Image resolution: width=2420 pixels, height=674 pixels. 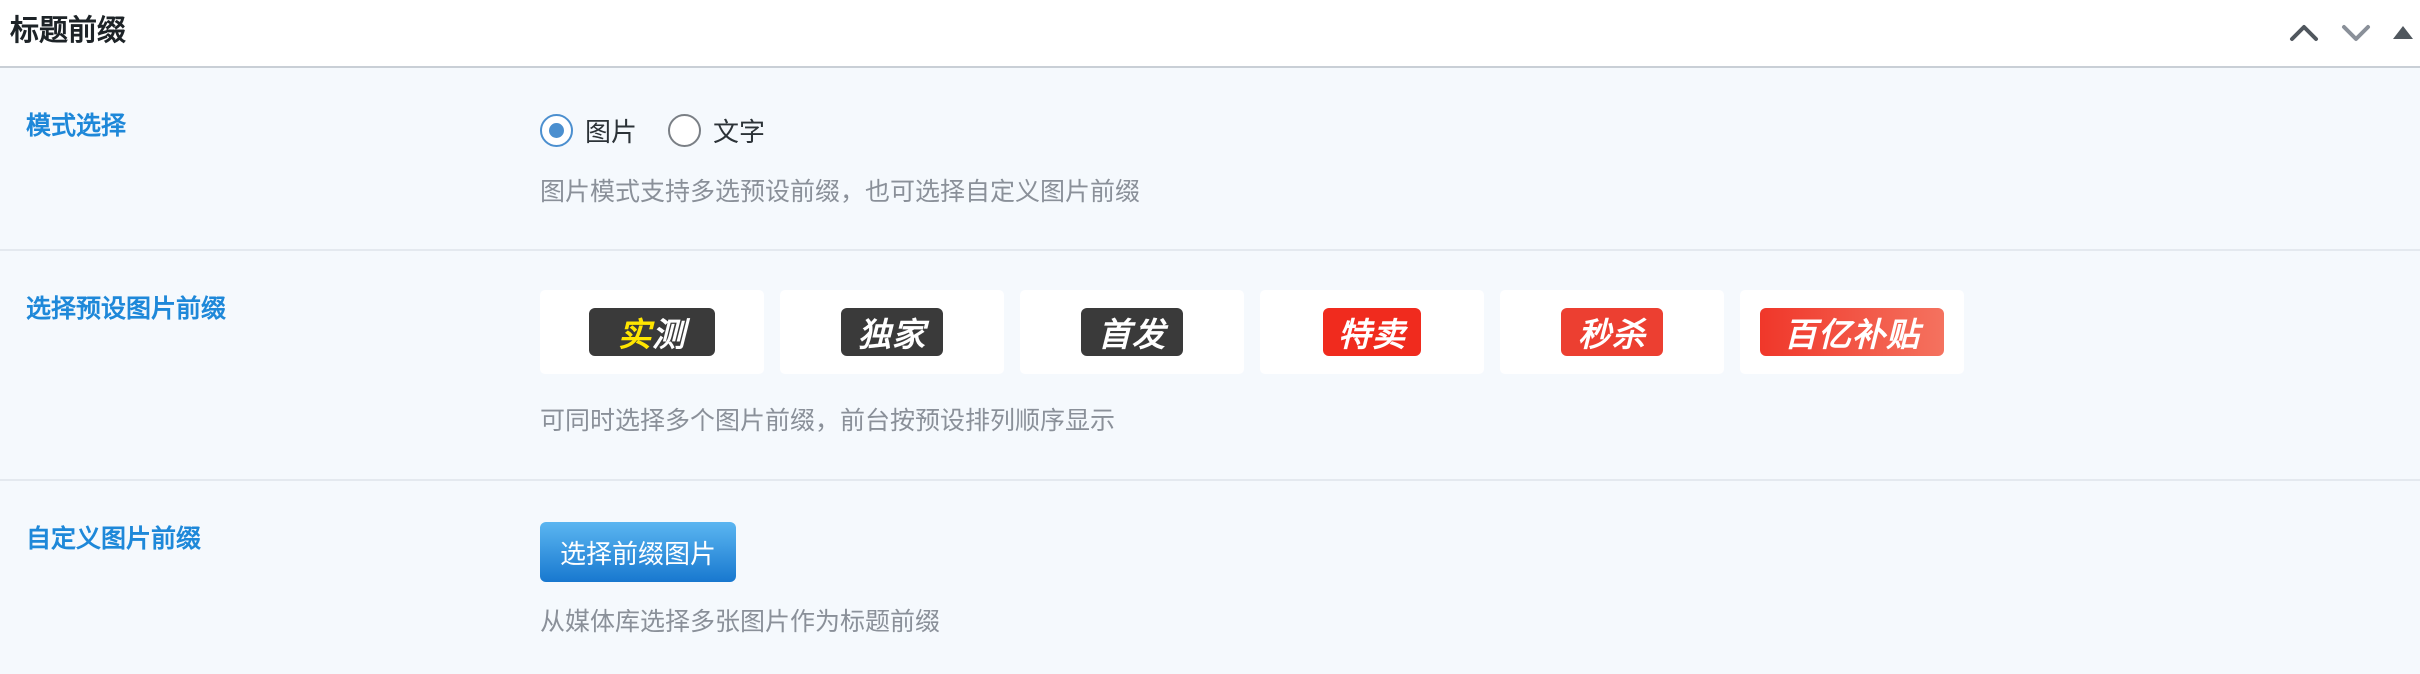 What do you see at coordinates (740, 621) in the screenshot?
I see `custom-description: 从媒体库选择多张图片作为标题前缀` at bounding box center [740, 621].